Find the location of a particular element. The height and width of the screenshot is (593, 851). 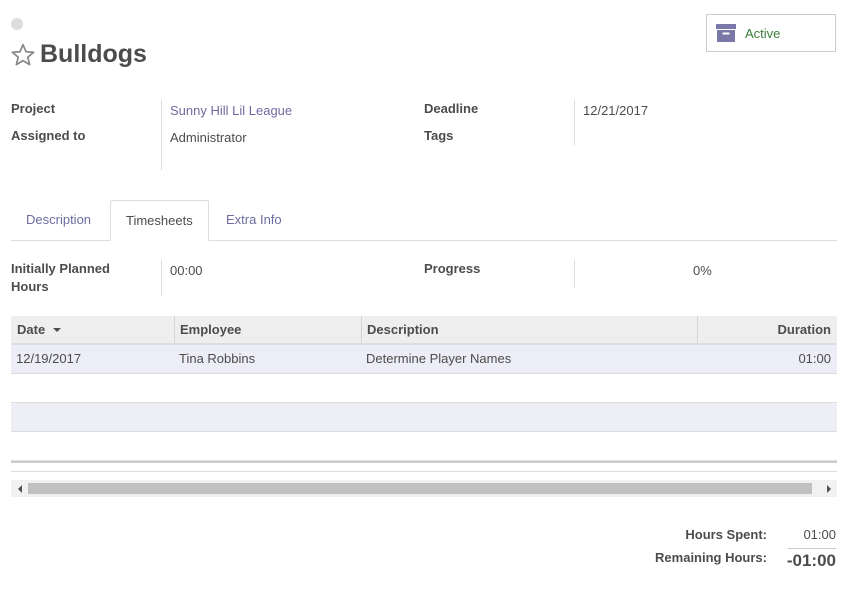

cell-employee: Tina Robbins is located at coordinates (217, 358).